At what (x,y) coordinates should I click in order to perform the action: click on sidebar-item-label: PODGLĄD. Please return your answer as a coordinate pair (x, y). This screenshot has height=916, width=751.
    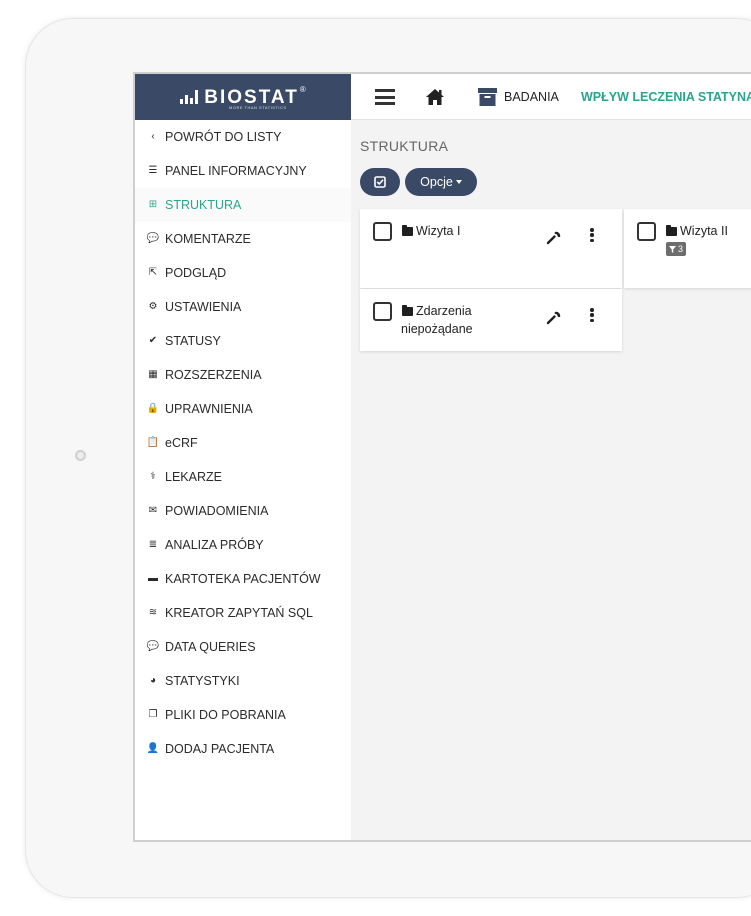
    Looking at the image, I should click on (196, 273).